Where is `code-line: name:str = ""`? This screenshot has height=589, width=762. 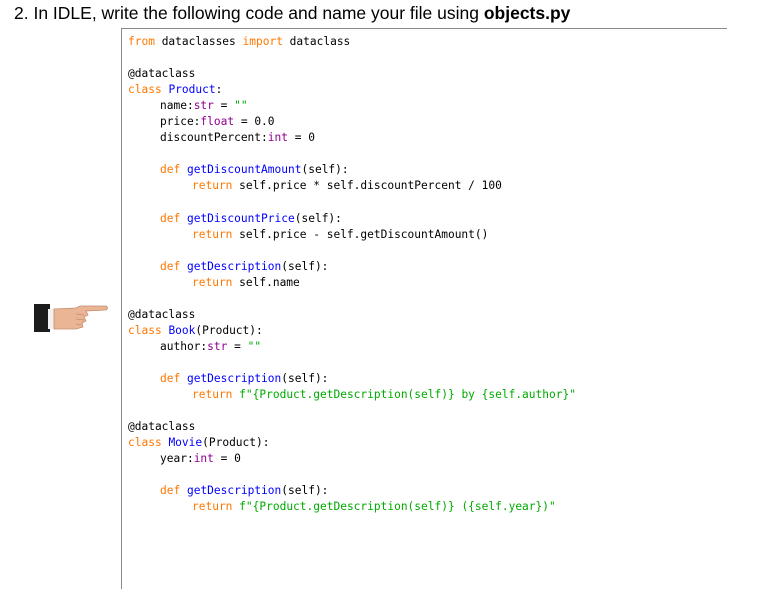
code-line: name:str = "" is located at coordinates (204, 106).